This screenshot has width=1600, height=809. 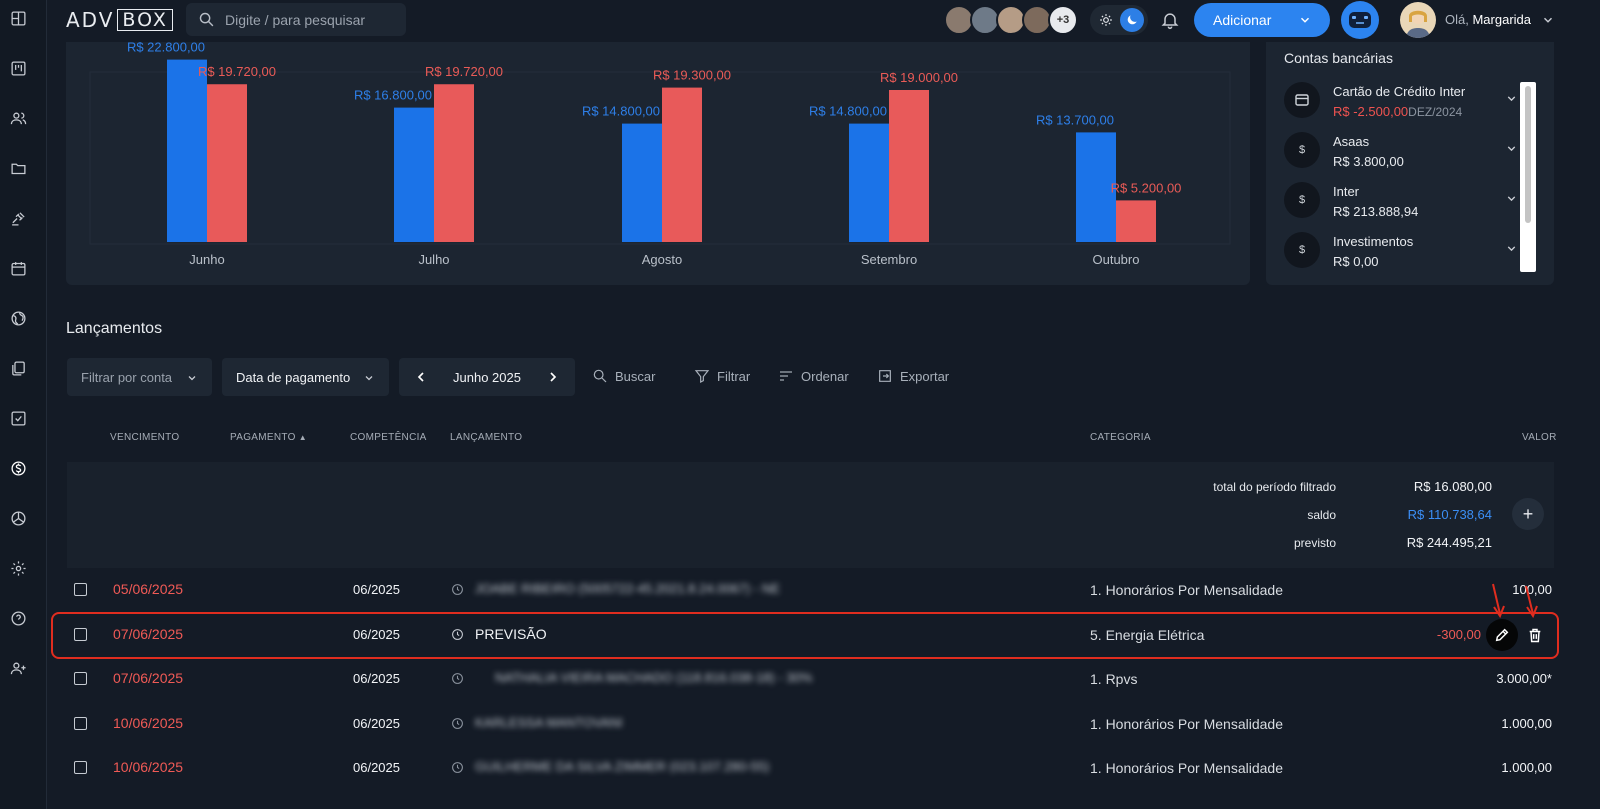 What do you see at coordinates (268, 437) in the screenshot?
I see `header-pagamento: PAGAMENTO ▲` at bounding box center [268, 437].